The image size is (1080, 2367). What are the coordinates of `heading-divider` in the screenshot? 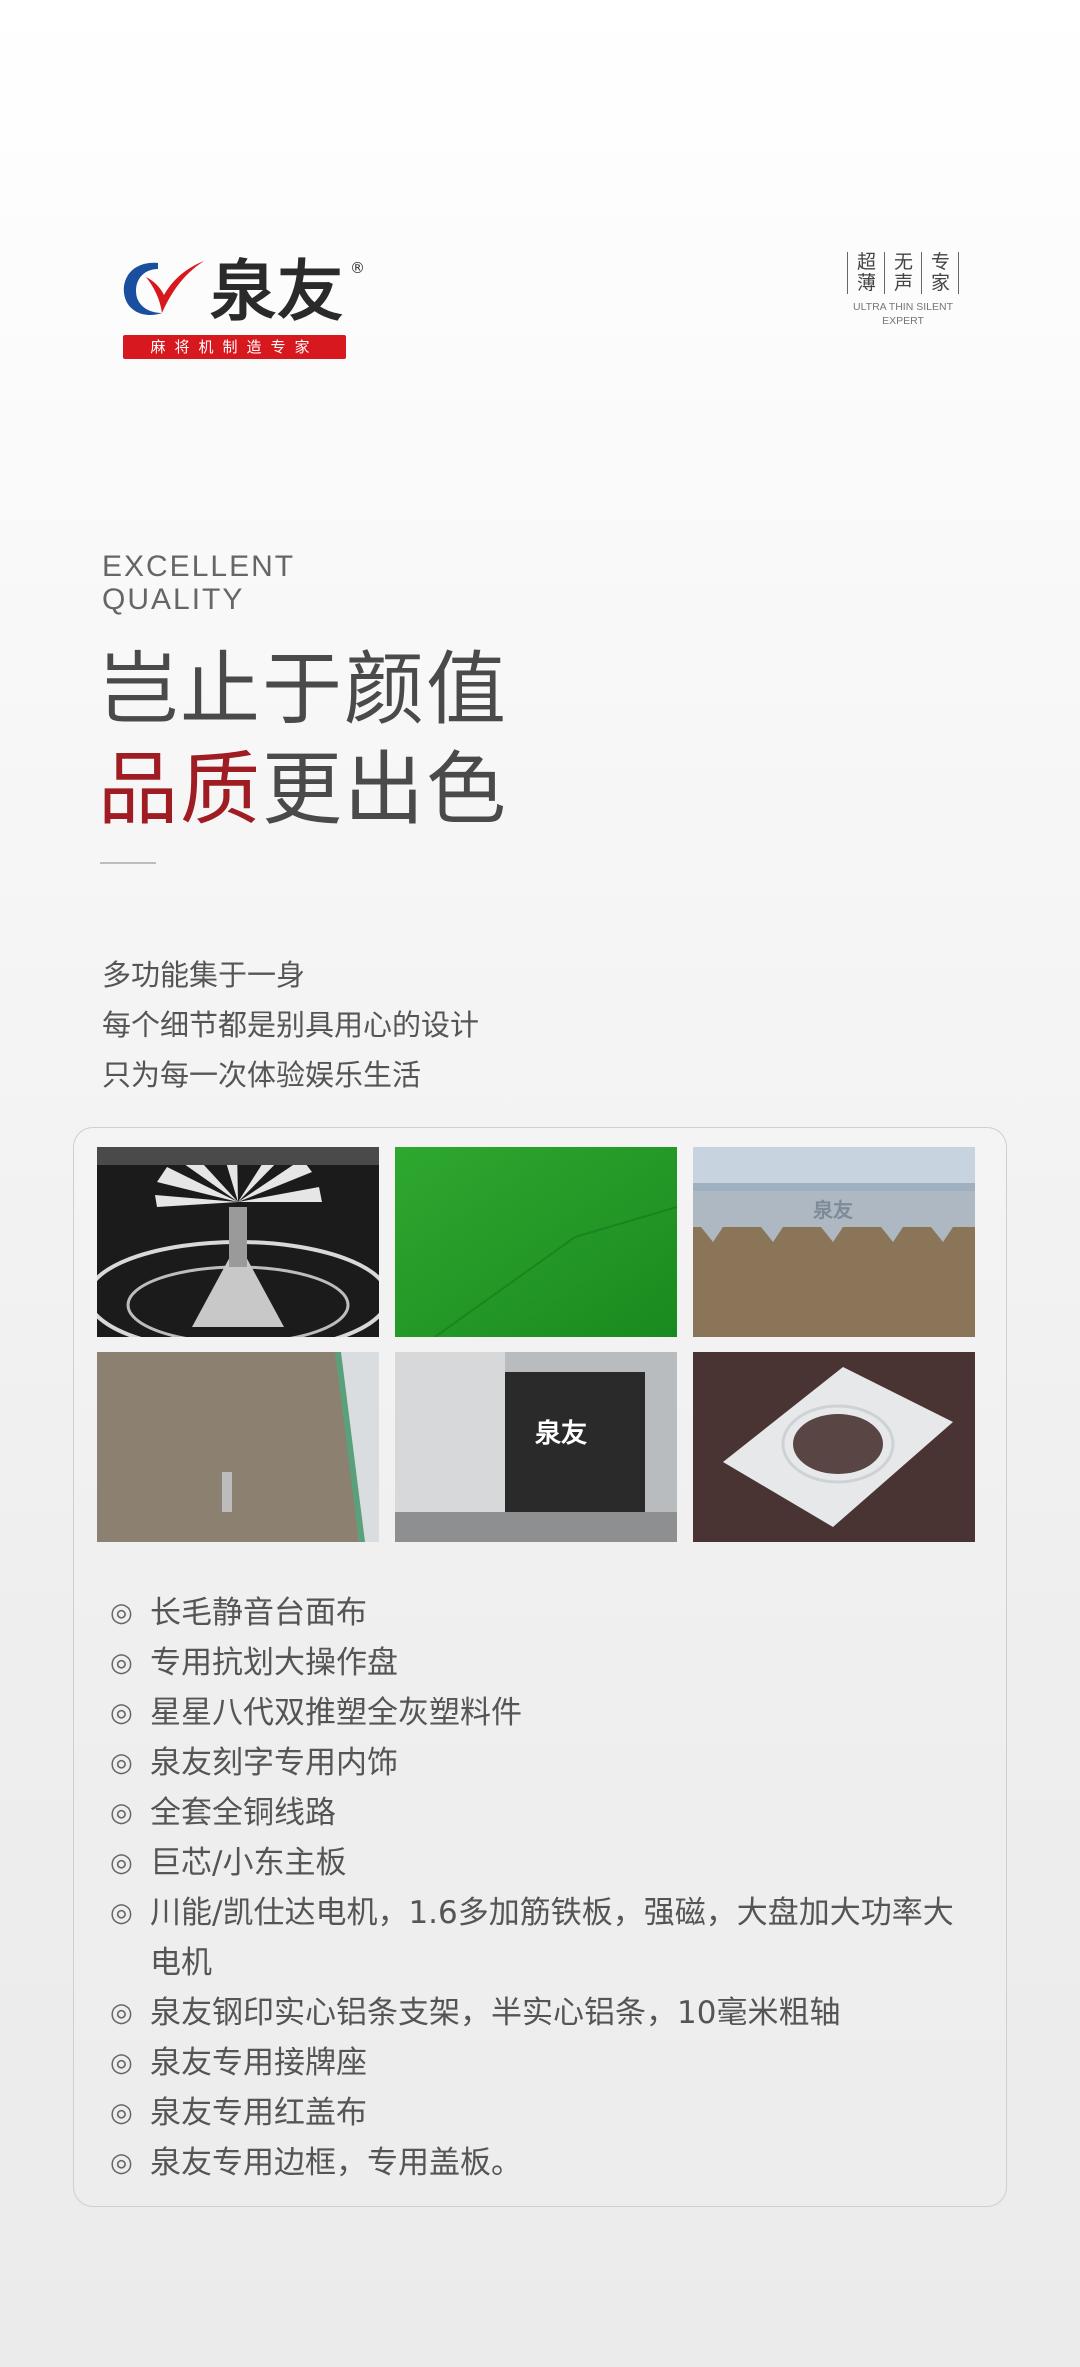 It's located at (128, 863).